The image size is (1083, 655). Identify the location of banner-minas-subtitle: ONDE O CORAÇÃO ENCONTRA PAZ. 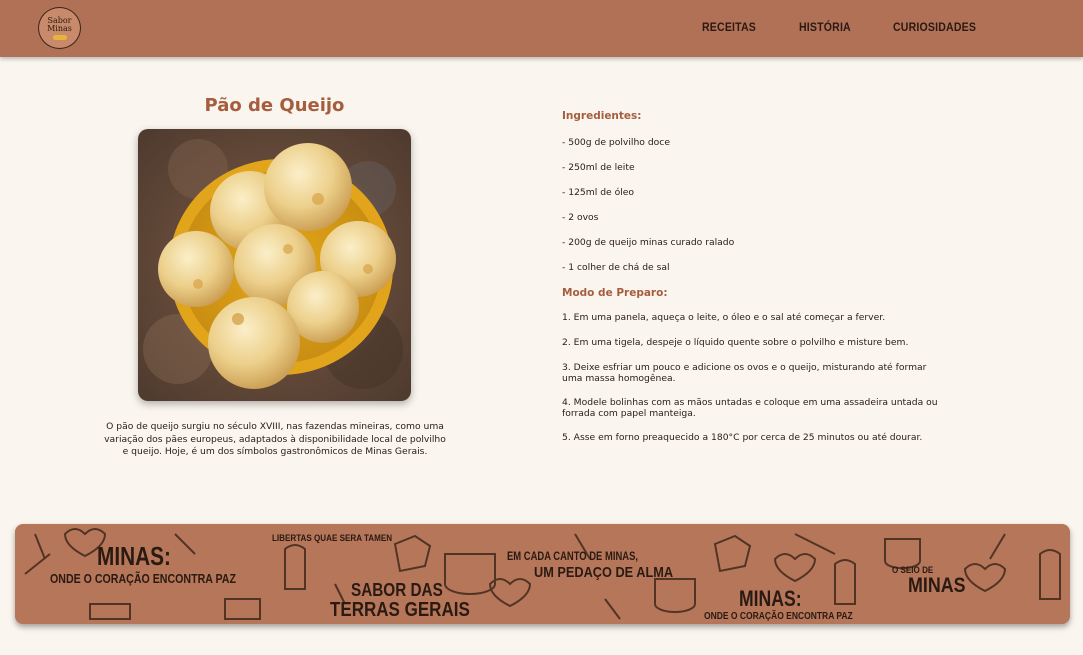
(143, 579).